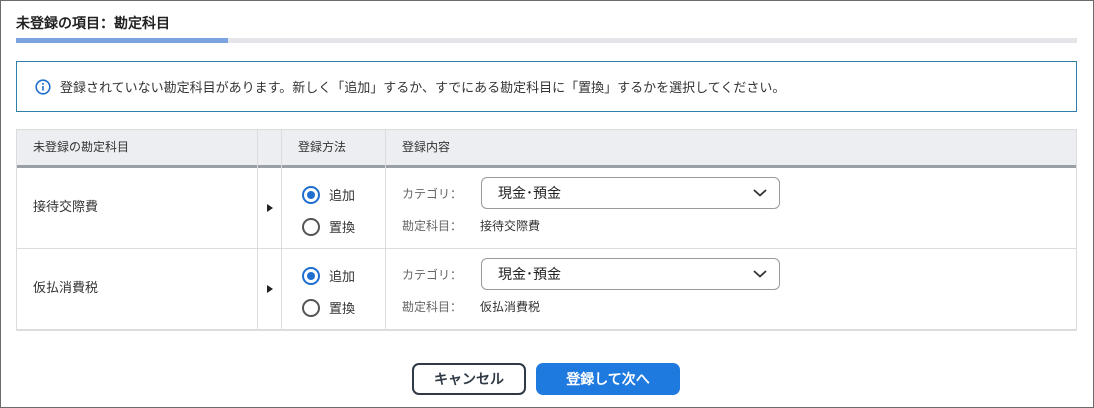 The image size is (1094, 408). What do you see at coordinates (66, 288) in the screenshot?
I see `account-name: 仮払消費税` at bounding box center [66, 288].